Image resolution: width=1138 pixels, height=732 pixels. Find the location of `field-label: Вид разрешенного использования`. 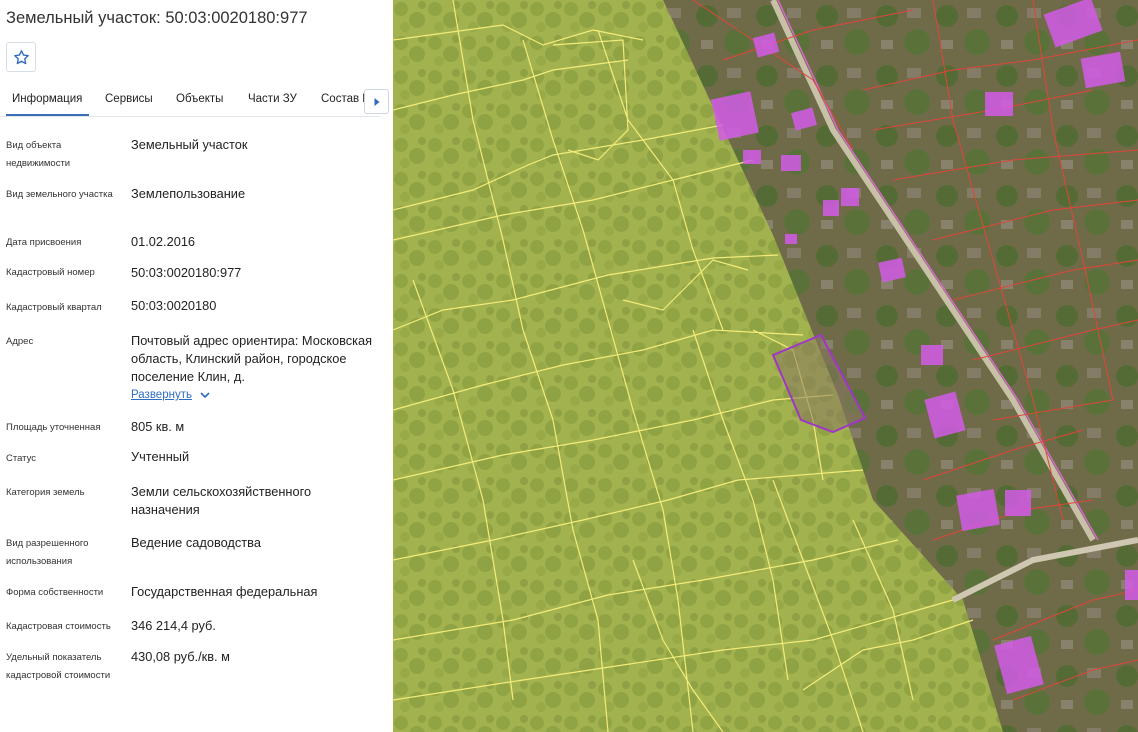

field-label: Вид разрешенного использования is located at coordinates (47, 552).